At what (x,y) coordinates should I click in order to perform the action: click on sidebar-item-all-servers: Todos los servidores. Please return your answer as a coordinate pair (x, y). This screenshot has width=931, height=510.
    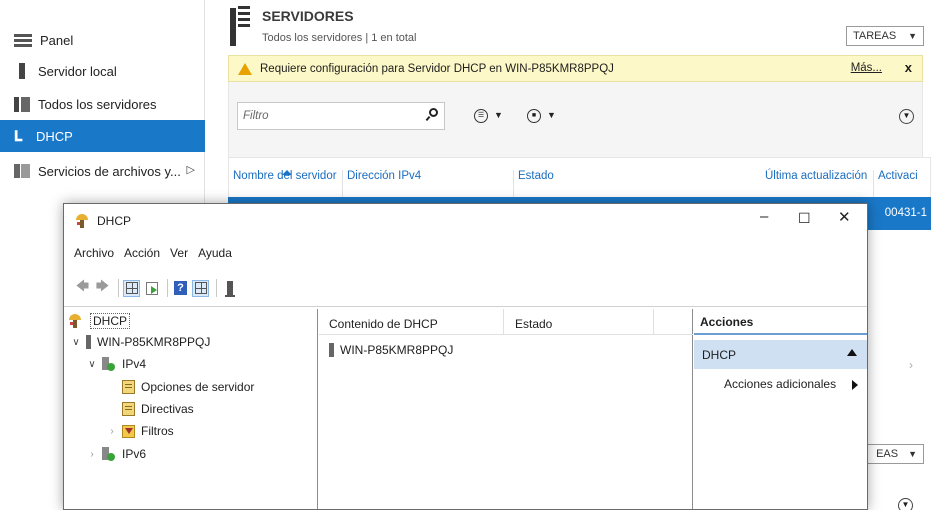
    Looking at the image, I should click on (102, 104).